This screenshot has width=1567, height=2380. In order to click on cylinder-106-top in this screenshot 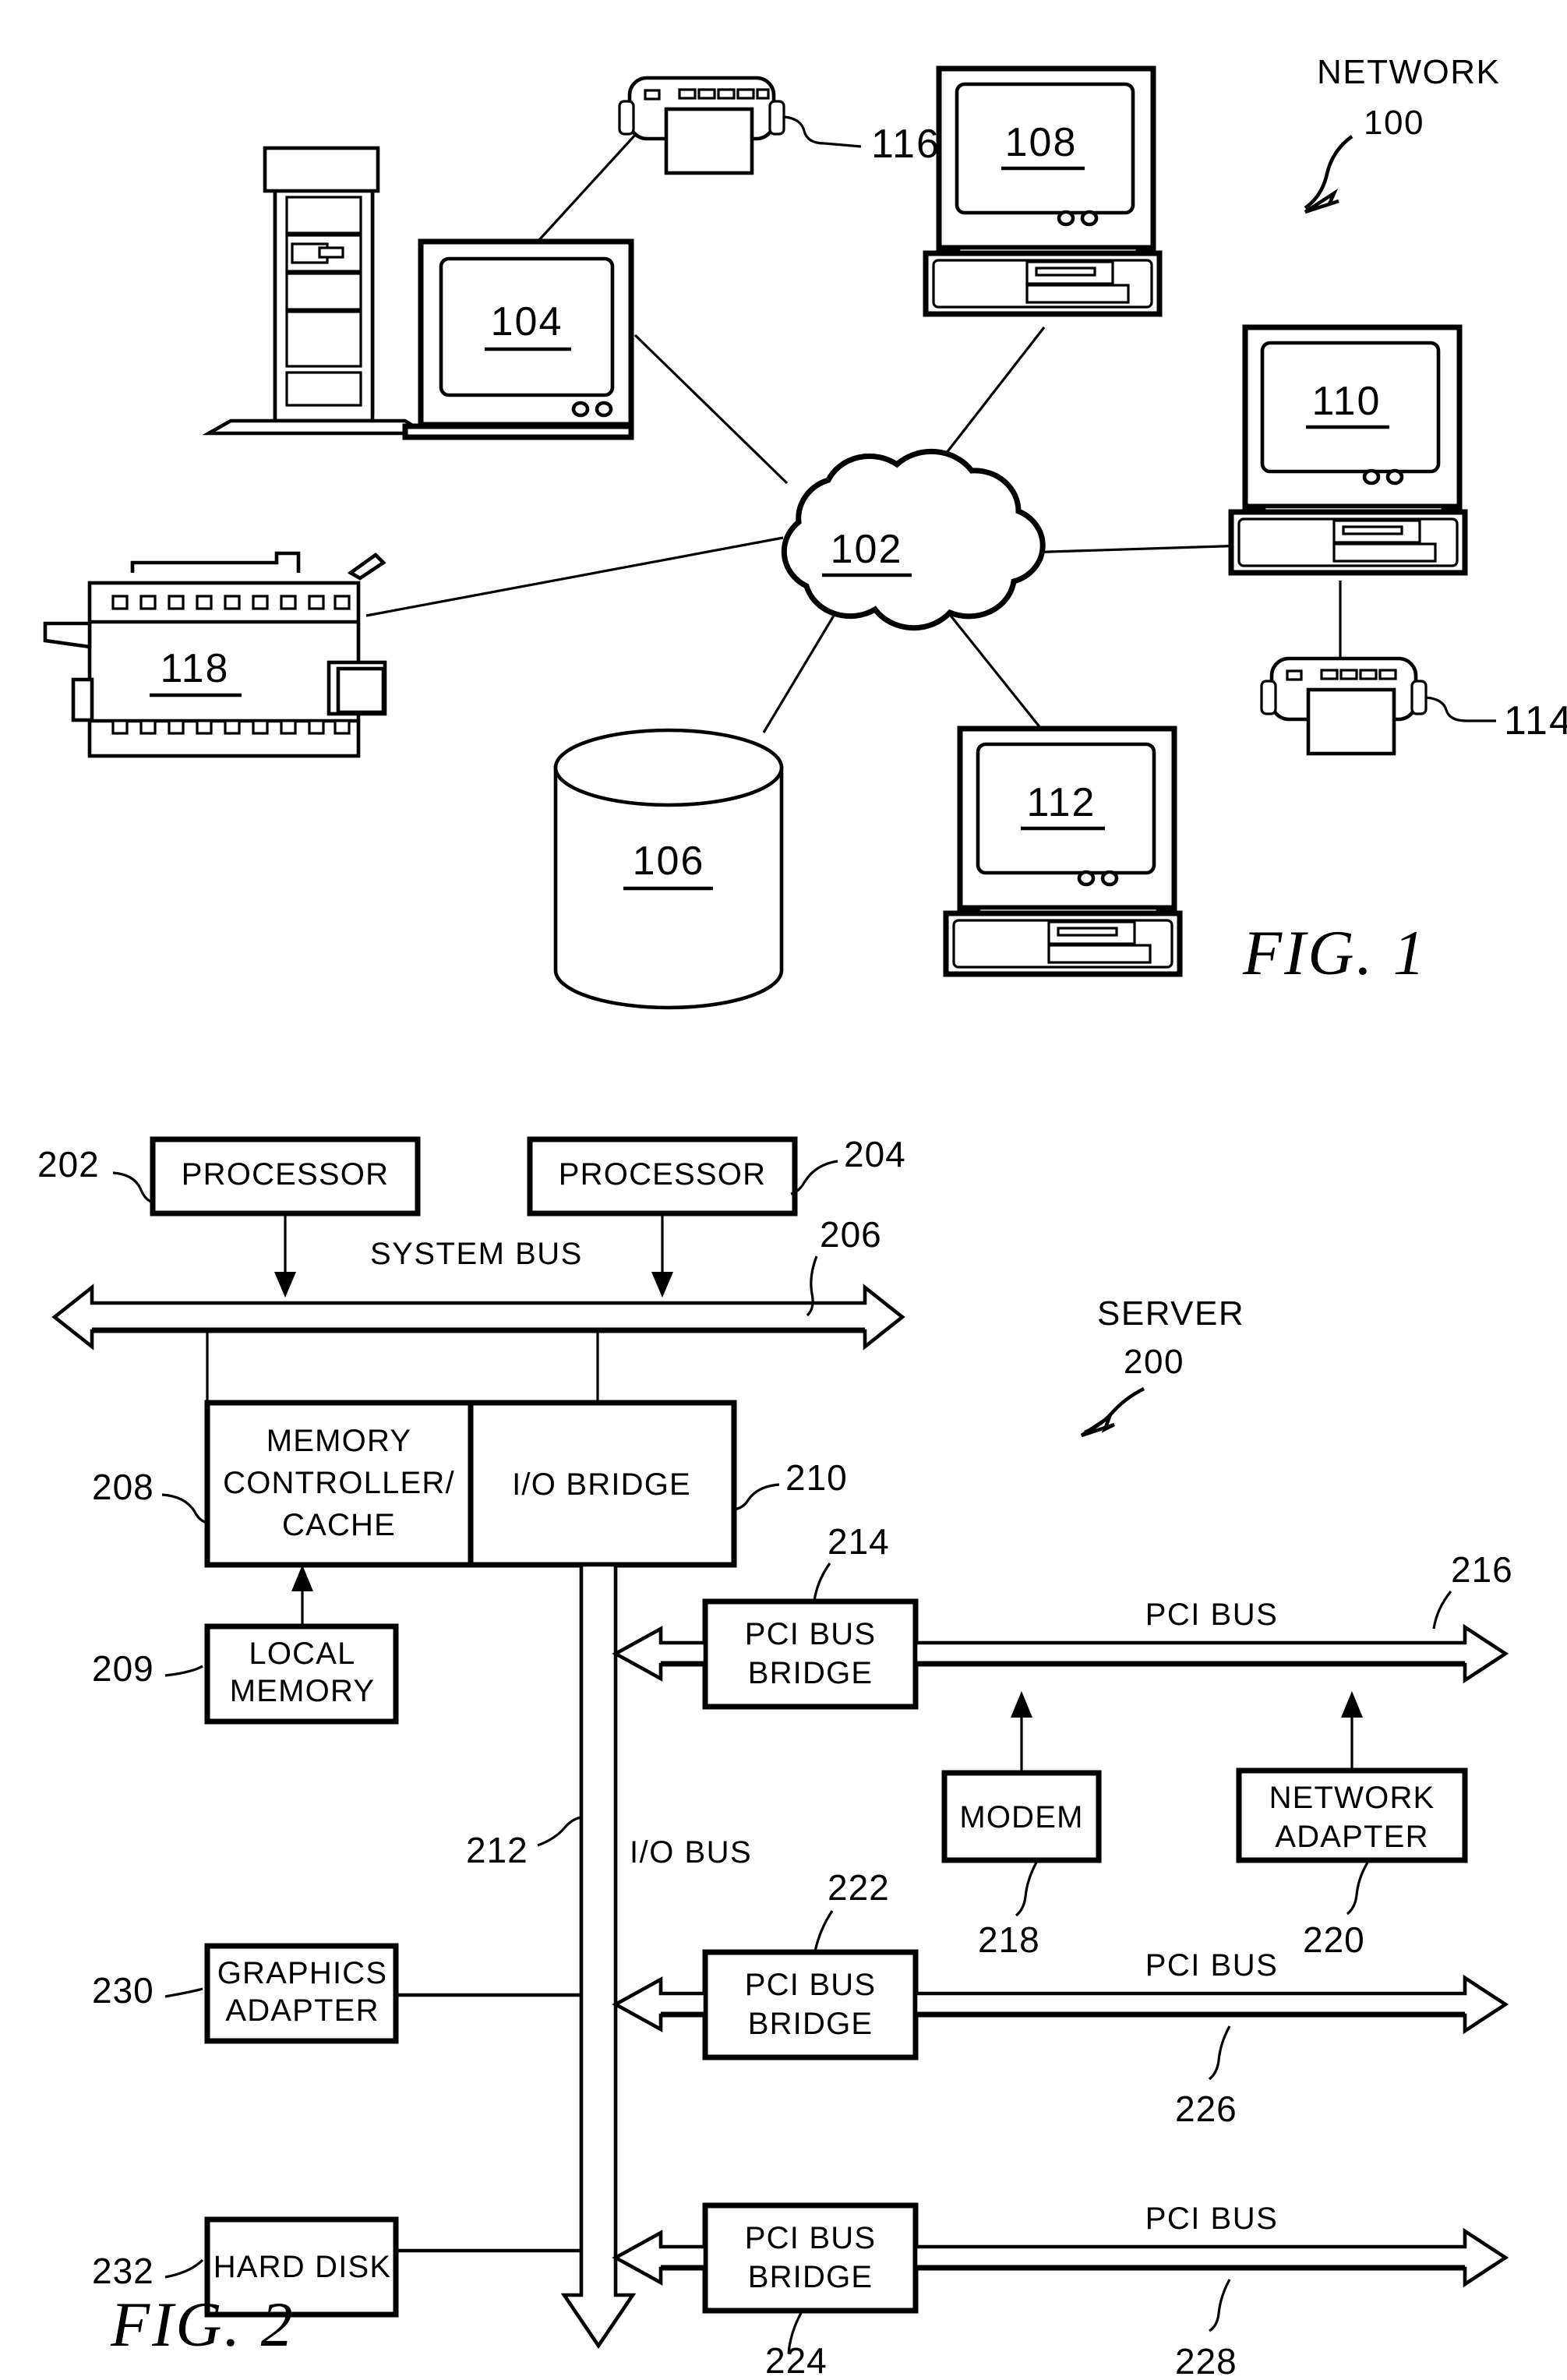, I will do `click(668, 768)`.